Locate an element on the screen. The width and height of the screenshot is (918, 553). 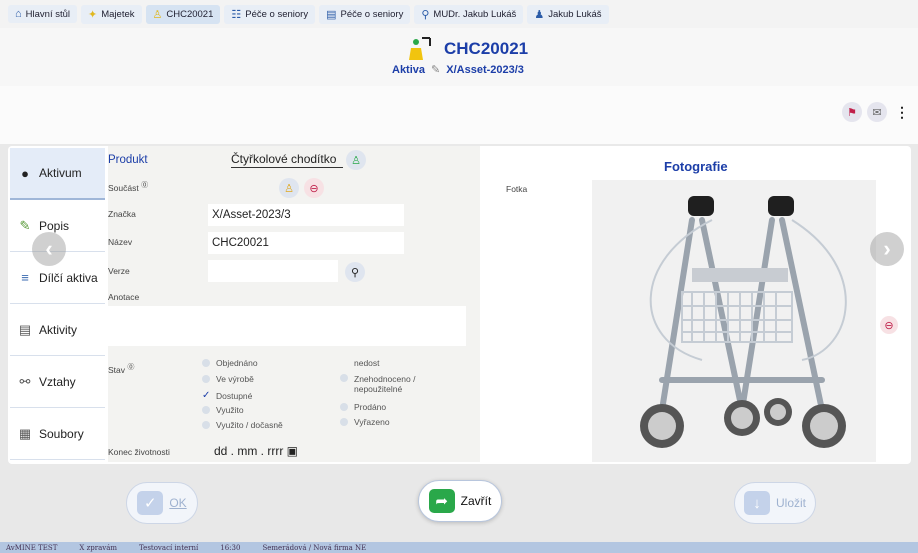
tab-label: Popis is located at coordinates (54, 225).